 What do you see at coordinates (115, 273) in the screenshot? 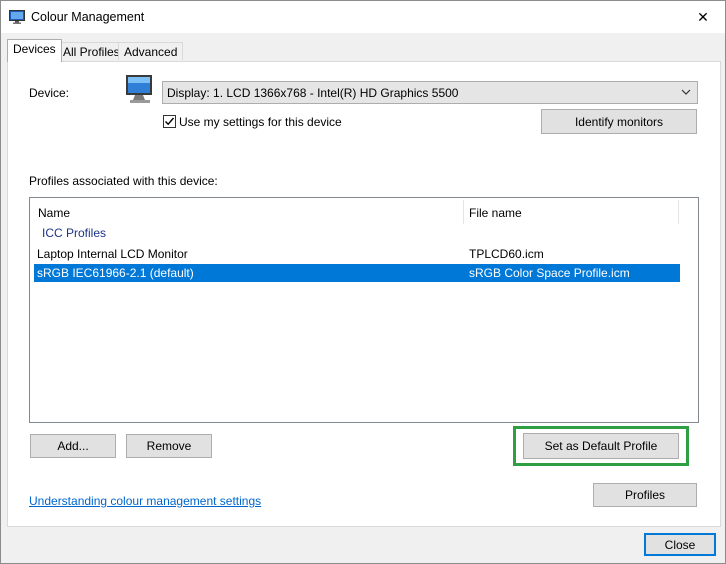
I see `profile-name: sRGB IEC61966-2.1 (default)` at bounding box center [115, 273].